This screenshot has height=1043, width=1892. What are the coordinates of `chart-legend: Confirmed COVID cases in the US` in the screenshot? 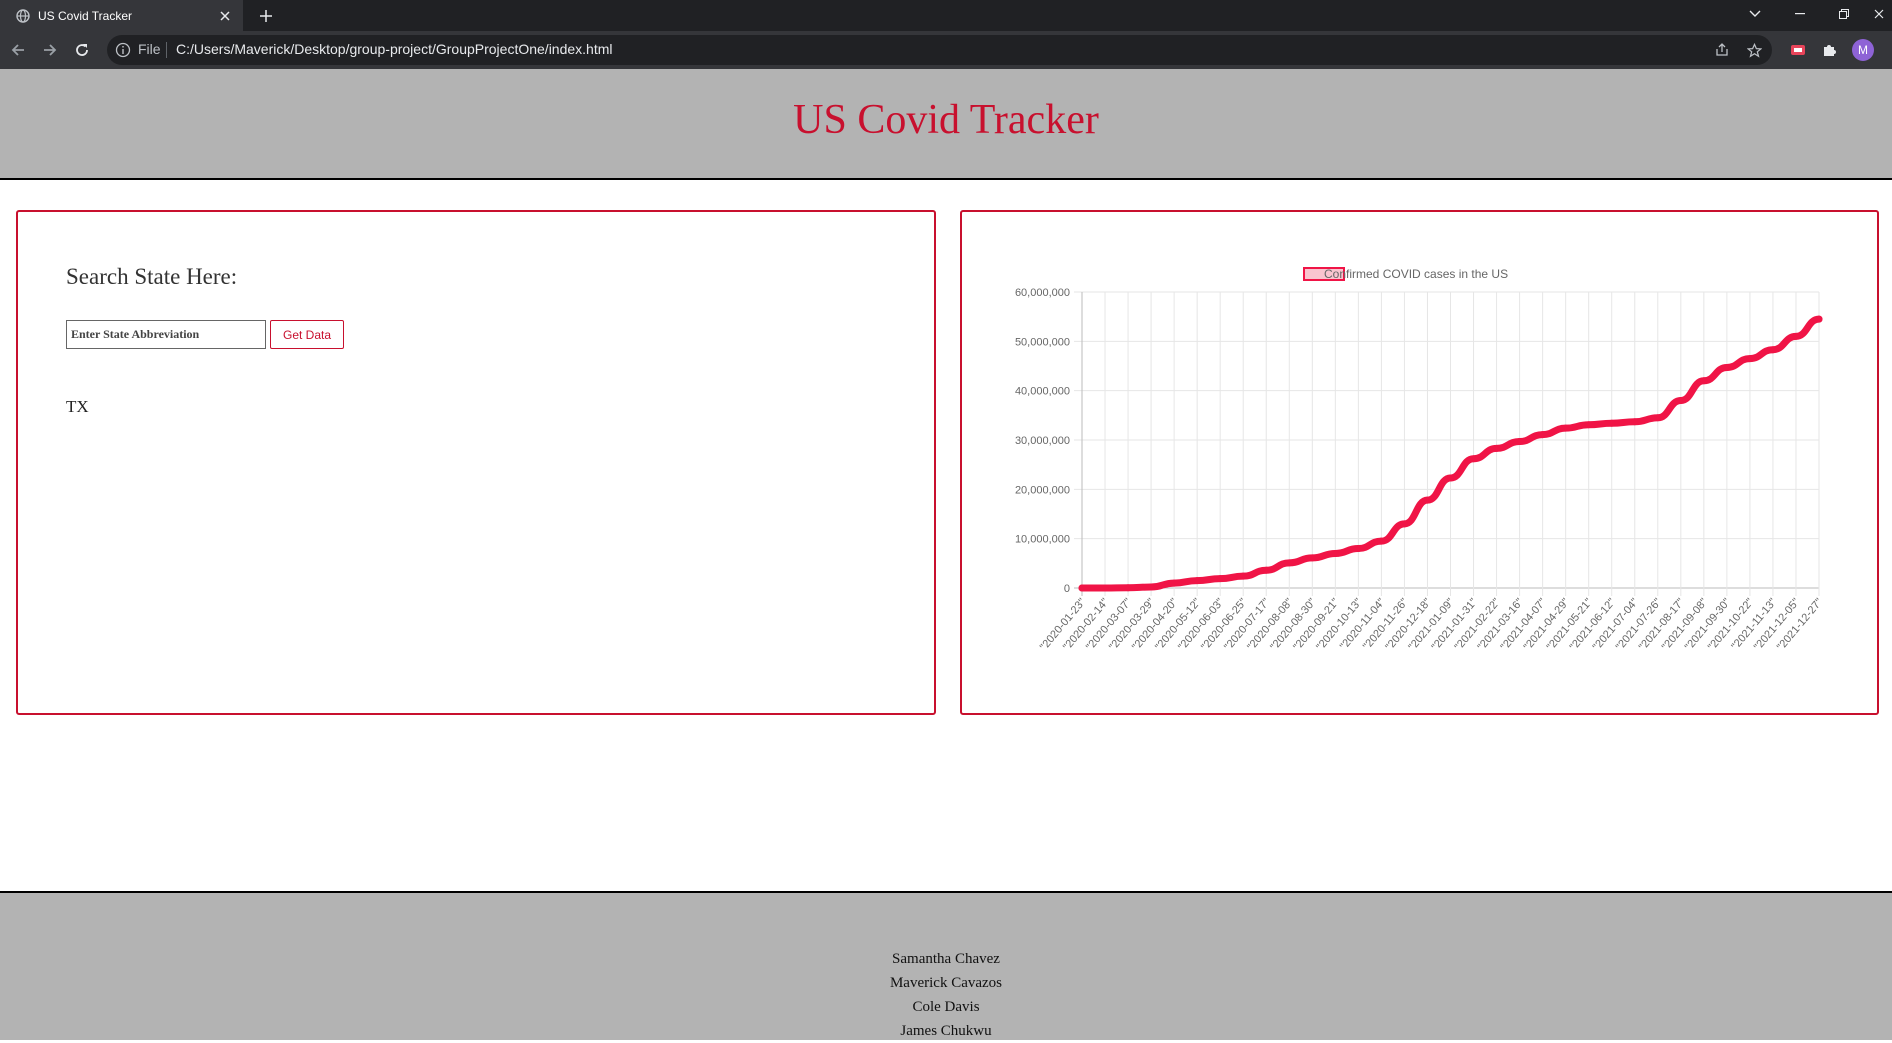 It's located at (1405, 274).